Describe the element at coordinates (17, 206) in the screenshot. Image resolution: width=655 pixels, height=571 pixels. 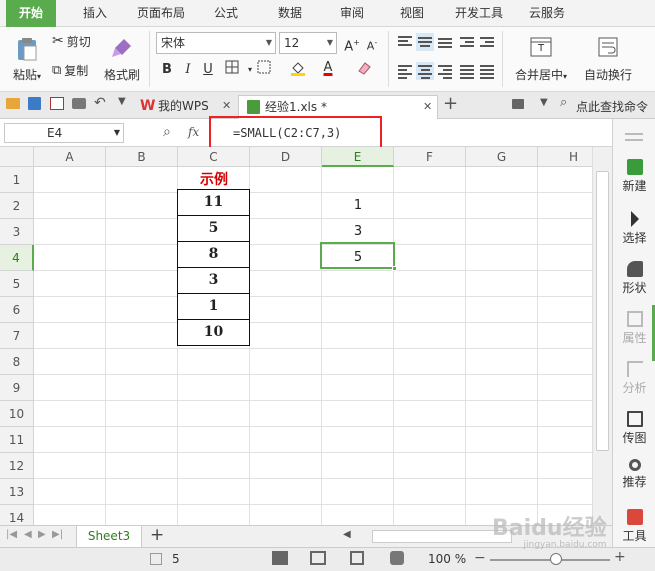
I see `row-header: 2` at that location.